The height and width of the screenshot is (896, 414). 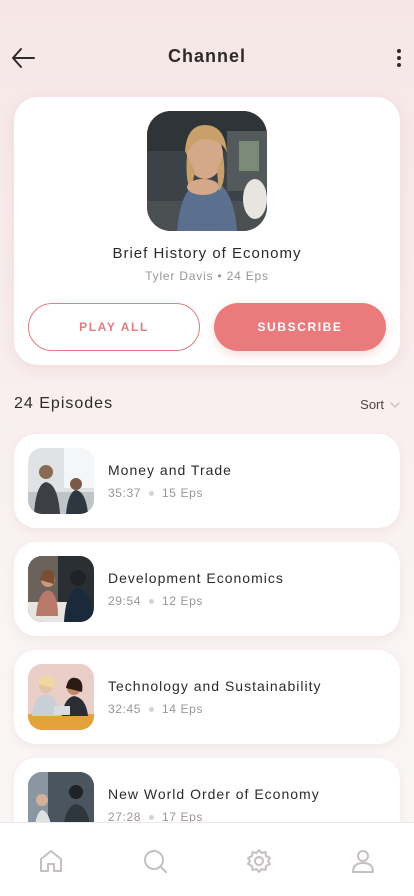 What do you see at coordinates (207, 171) in the screenshot?
I see `channel-cover-image` at bounding box center [207, 171].